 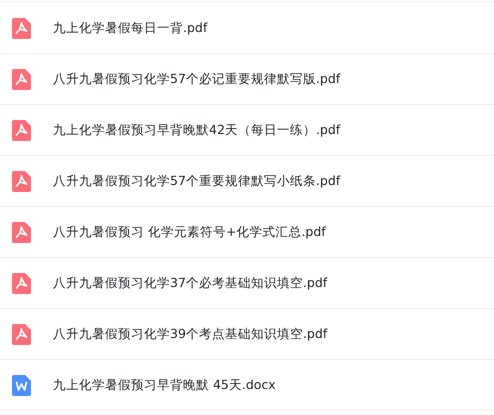 What do you see at coordinates (21, 385) in the screenshot?
I see `word-file-icon` at bounding box center [21, 385].